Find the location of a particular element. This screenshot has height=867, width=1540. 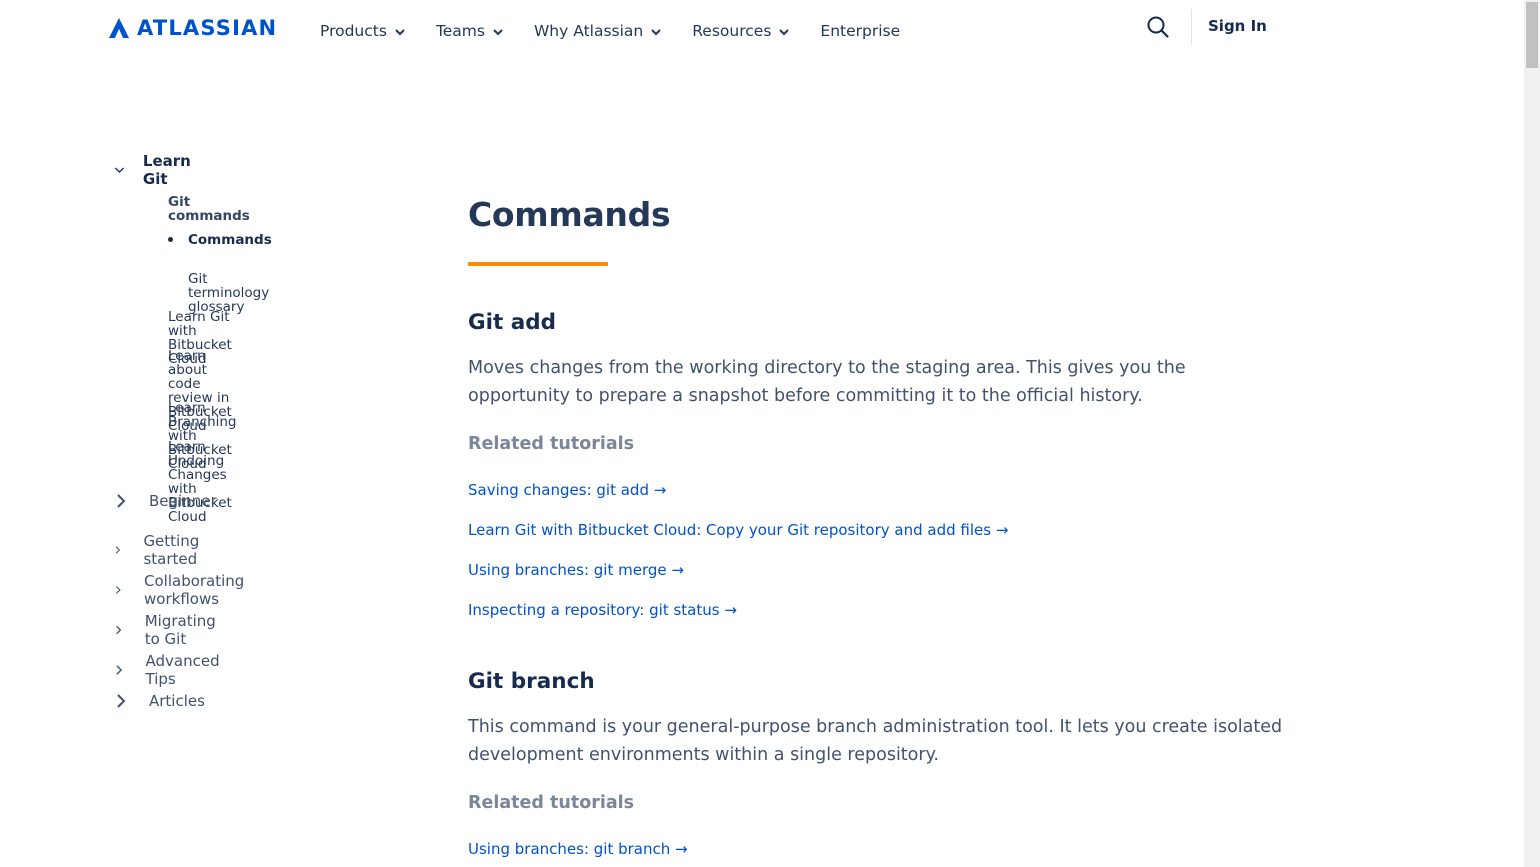

section-heading-git-branch: Git branch is located at coordinates (531, 681).